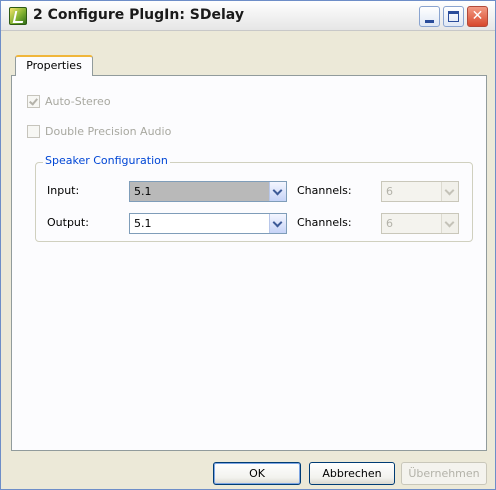 The width and height of the screenshot is (496, 490). I want to click on input-select-value: 5.1, so click(143, 191).